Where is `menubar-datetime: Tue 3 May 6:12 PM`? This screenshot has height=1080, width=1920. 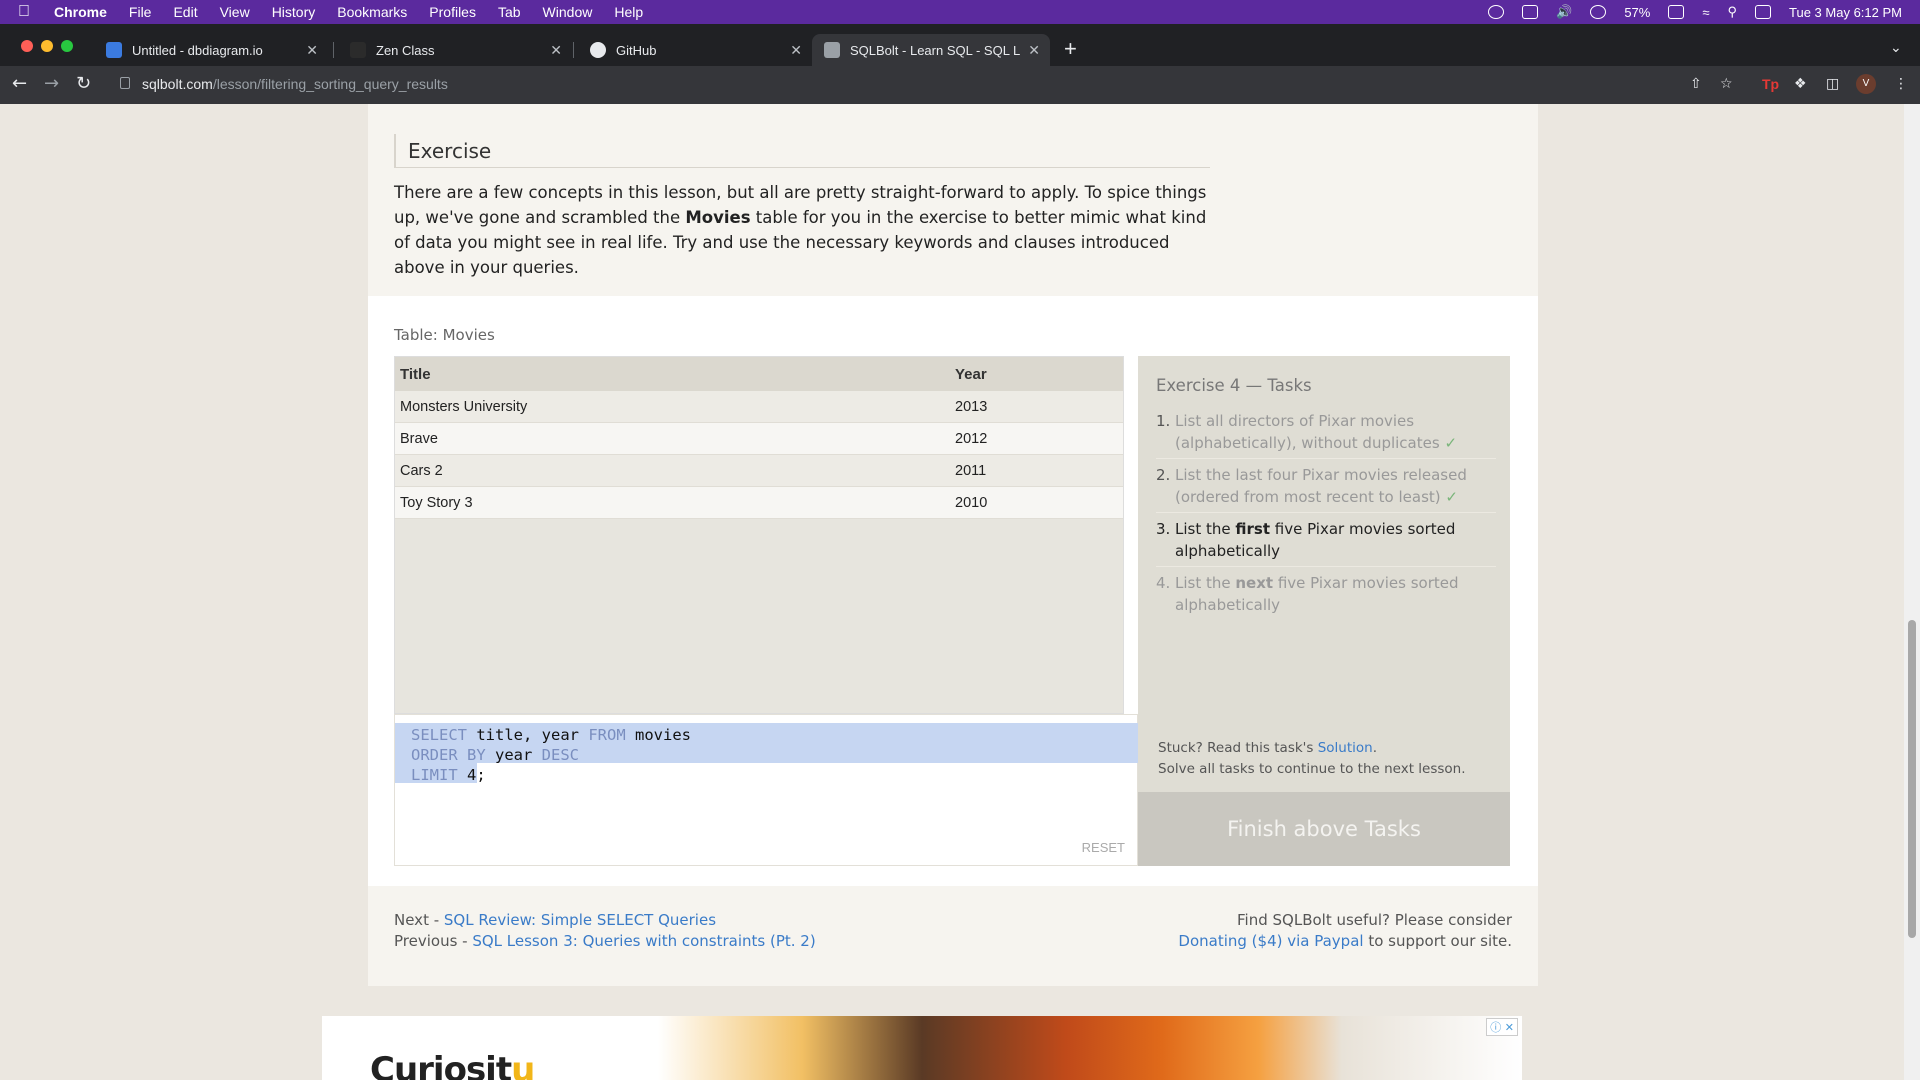
menubar-datetime: Tue 3 May 6:12 PM is located at coordinates (1845, 12).